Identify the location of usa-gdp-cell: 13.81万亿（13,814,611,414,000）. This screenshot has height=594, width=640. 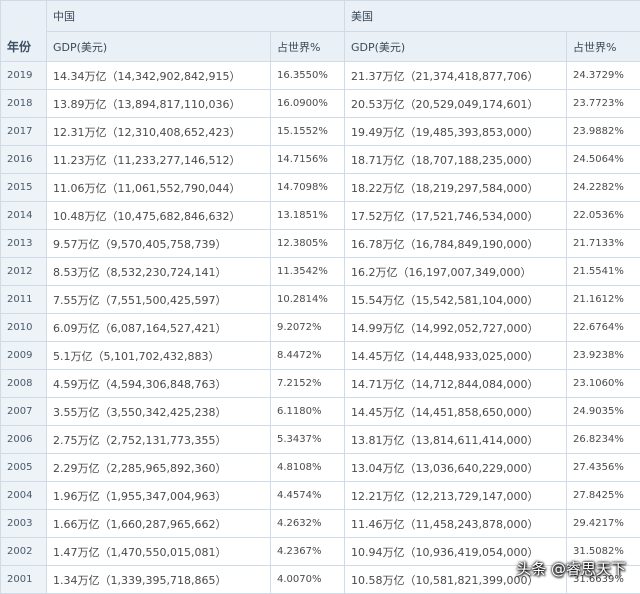
(456, 440).